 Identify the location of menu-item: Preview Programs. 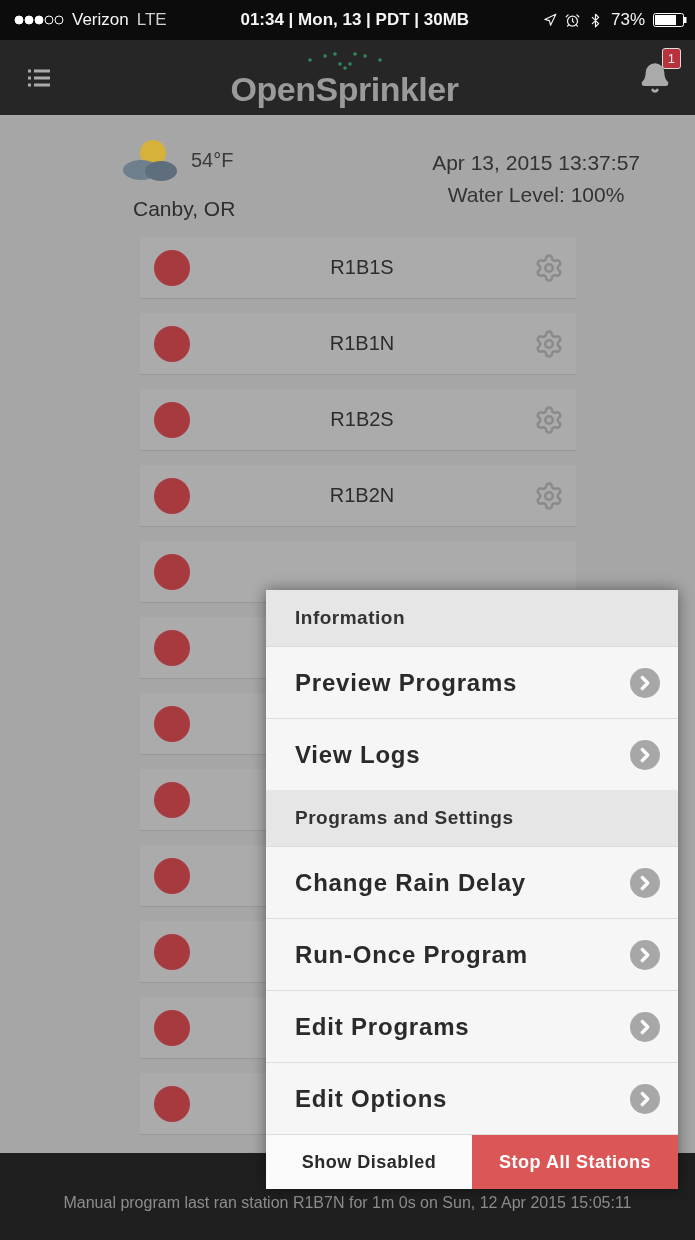
(472, 682).